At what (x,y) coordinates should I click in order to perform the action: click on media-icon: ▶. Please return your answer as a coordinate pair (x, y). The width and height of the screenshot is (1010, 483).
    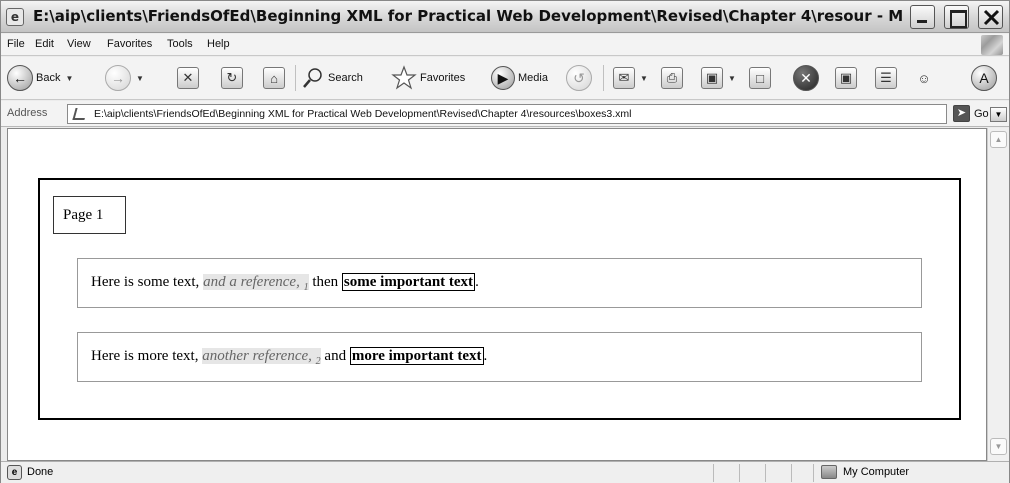
    Looking at the image, I should click on (503, 78).